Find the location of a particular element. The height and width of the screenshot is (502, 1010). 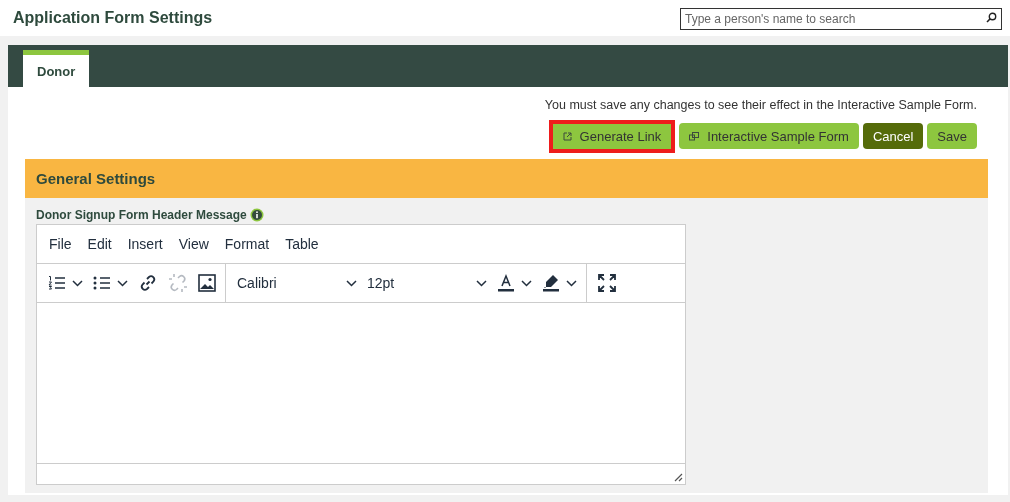

menu-item: Format is located at coordinates (247, 244).